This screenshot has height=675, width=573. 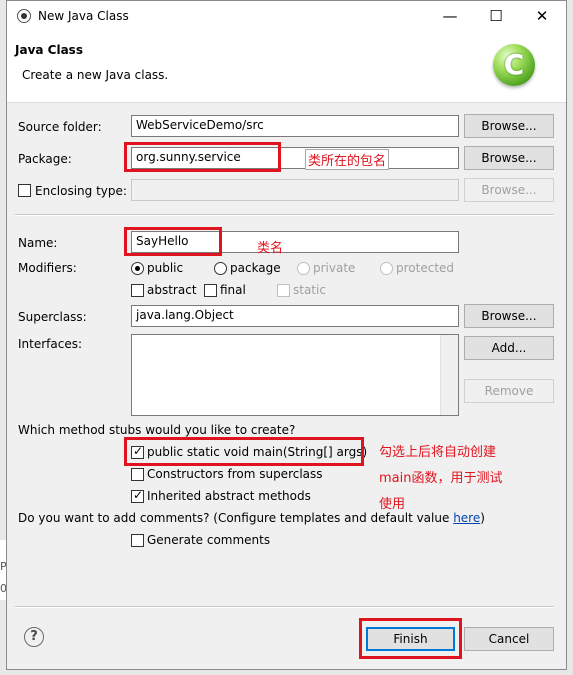 I want to click on name-label: Name:, so click(x=38, y=243).